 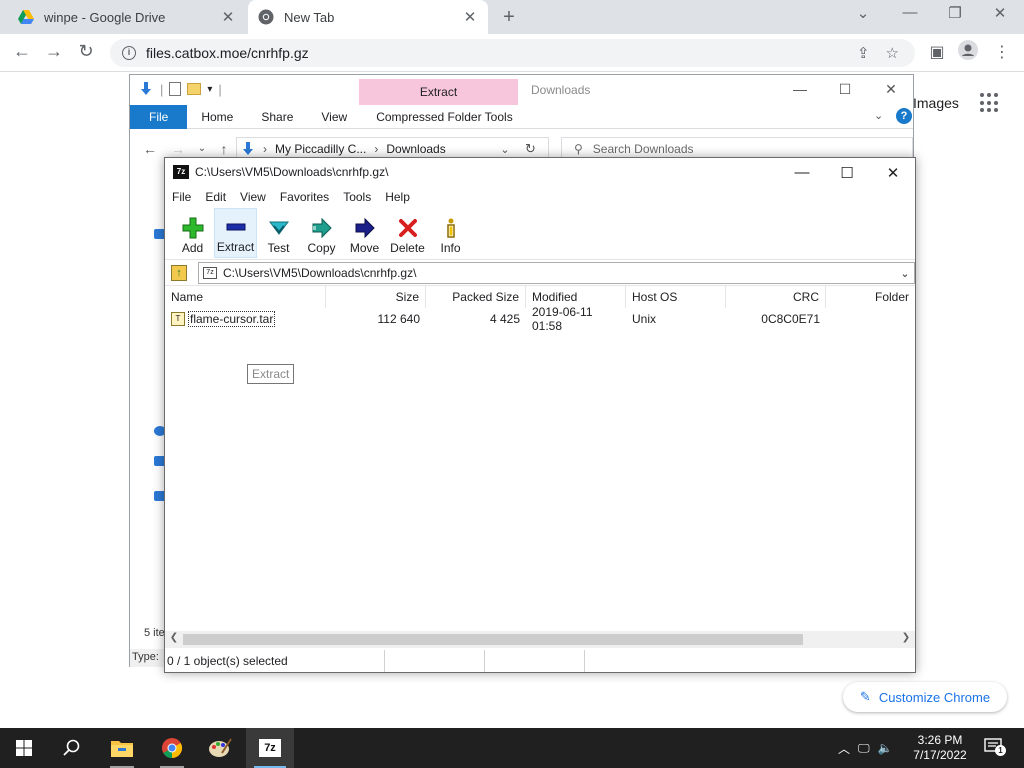 What do you see at coordinates (175, 89) in the screenshot?
I see `properties-icon` at bounding box center [175, 89].